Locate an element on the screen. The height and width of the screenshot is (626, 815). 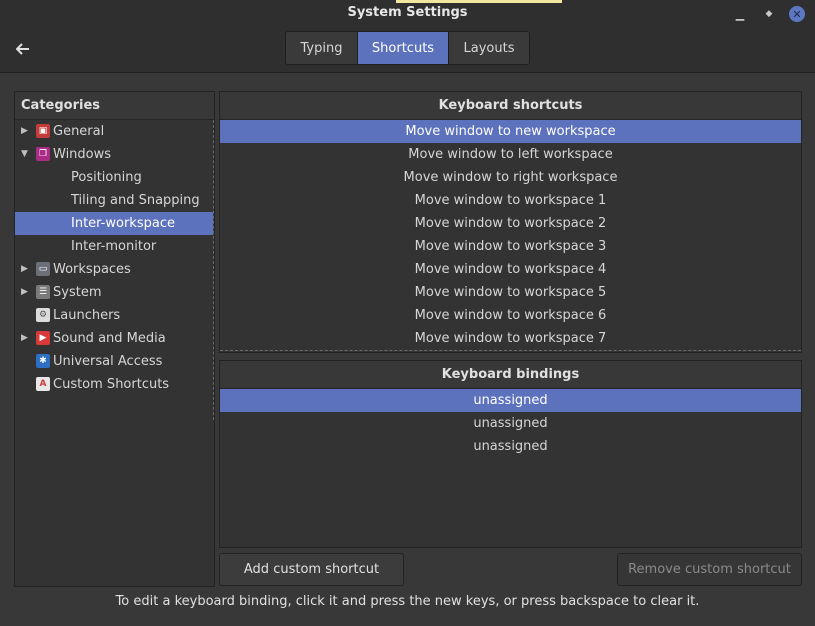
title-bar: System Settings ▁ ◆ ✕ is located at coordinates (407, 14).